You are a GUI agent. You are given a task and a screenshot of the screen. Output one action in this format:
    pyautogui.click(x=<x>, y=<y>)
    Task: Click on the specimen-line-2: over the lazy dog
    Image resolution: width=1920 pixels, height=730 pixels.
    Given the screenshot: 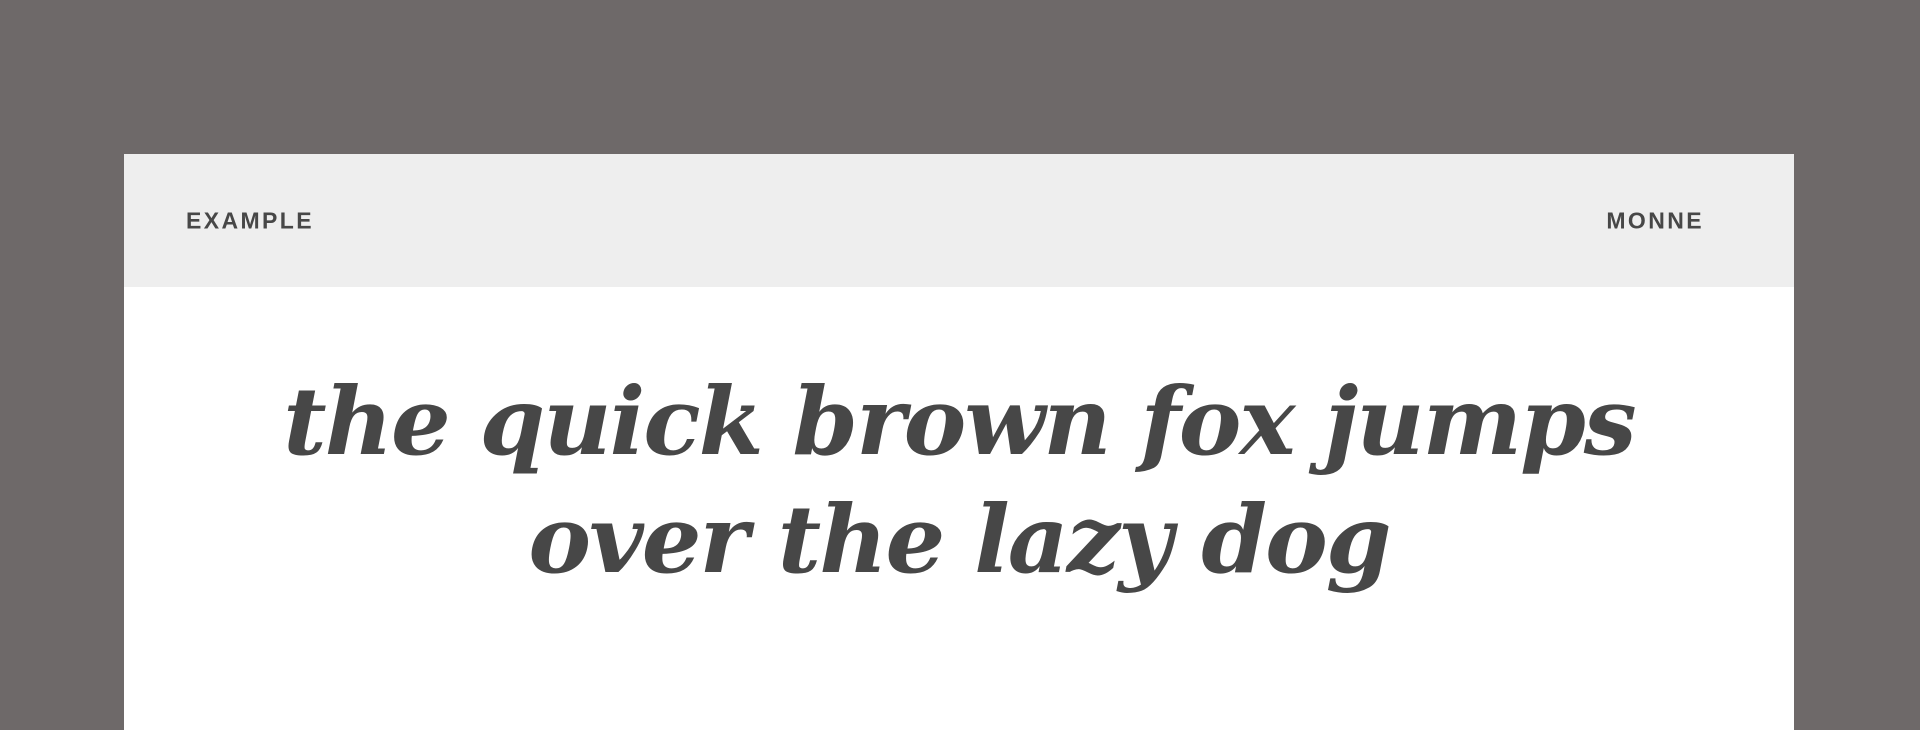 What is the action you would take?
    pyautogui.click(x=959, y=540)
    